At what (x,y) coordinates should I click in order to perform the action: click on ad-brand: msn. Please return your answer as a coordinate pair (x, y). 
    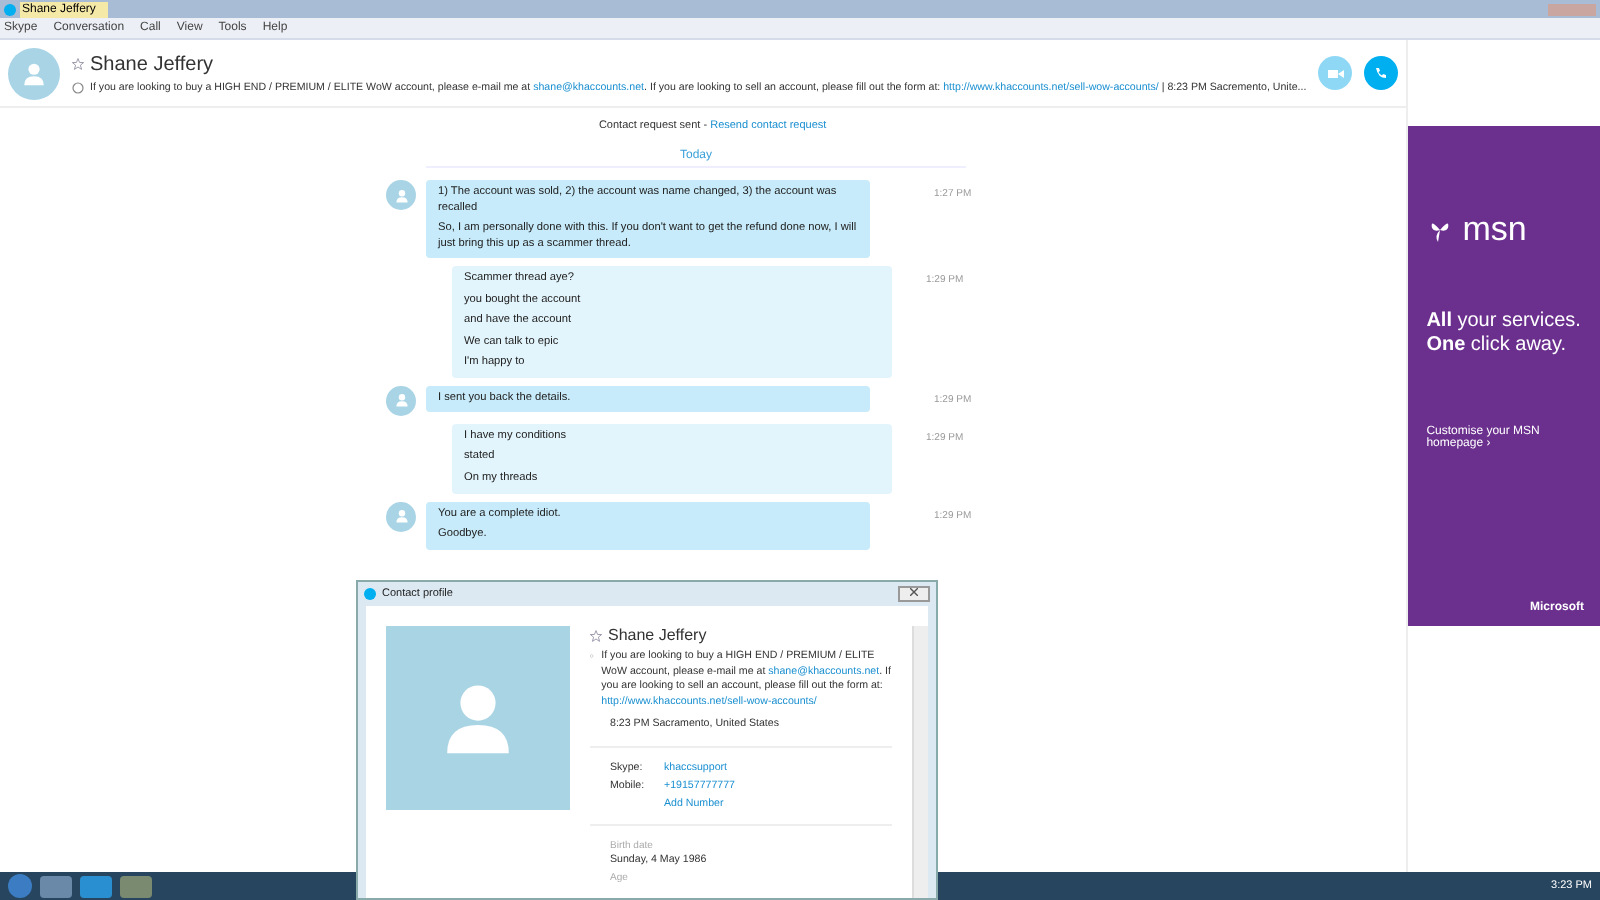
    Looking at the image, I should click on (1494, 230).